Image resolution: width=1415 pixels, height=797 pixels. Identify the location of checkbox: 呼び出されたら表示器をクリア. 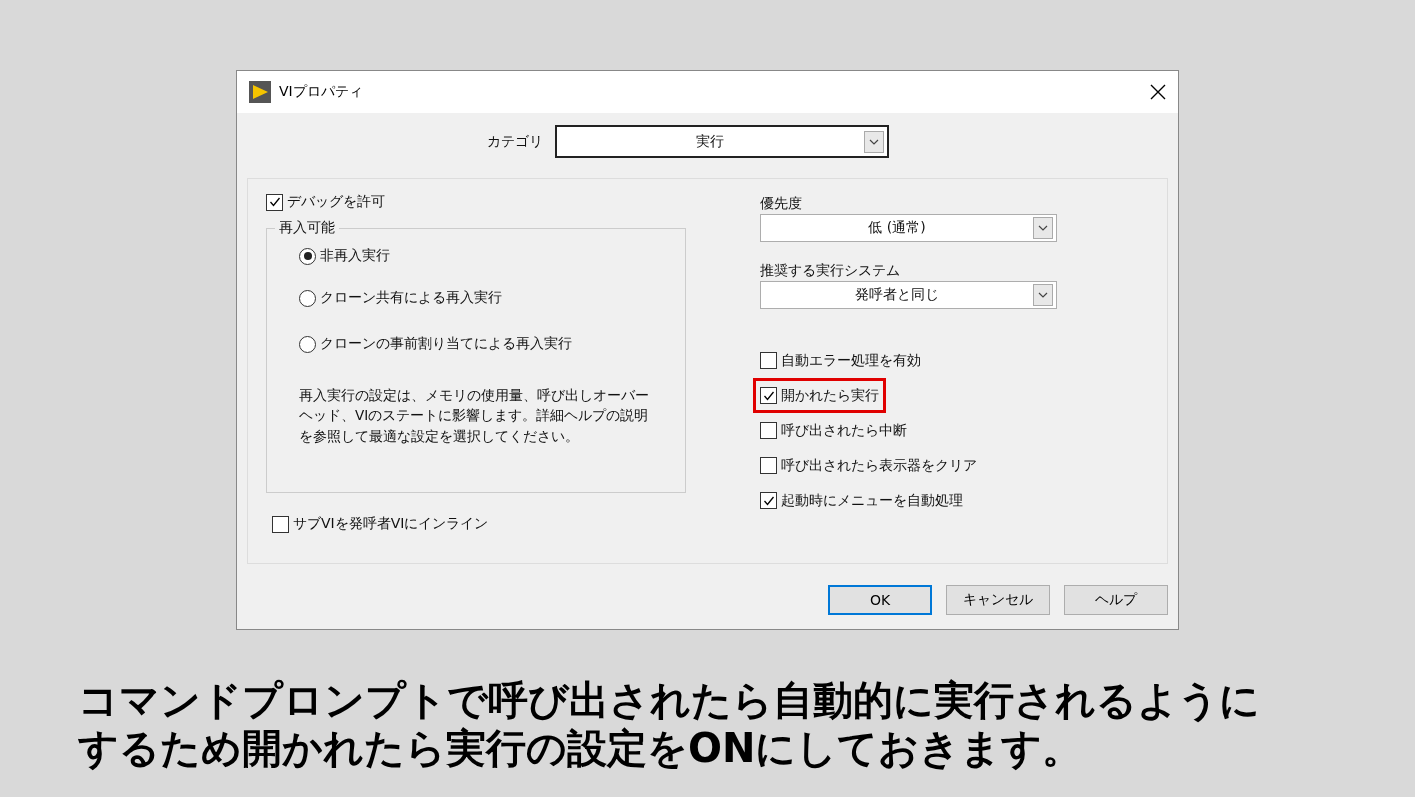
(868, 465).